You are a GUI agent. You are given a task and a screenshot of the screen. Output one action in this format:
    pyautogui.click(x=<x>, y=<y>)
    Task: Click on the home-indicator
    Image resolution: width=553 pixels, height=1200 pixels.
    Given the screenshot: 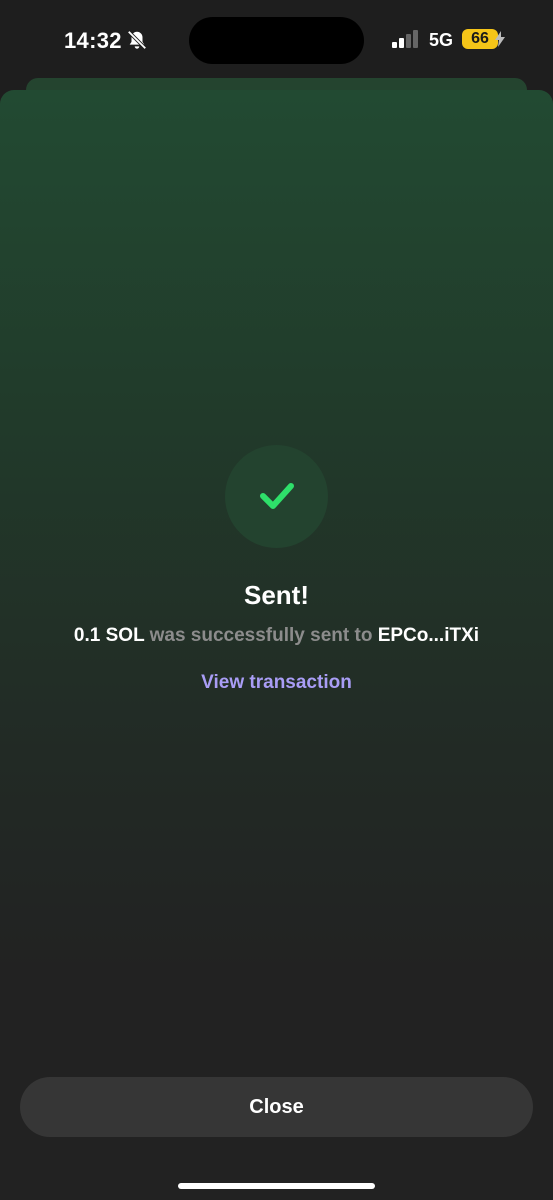 What is the action you would take?
    pyautogui.click(x=276, y=1186)
    